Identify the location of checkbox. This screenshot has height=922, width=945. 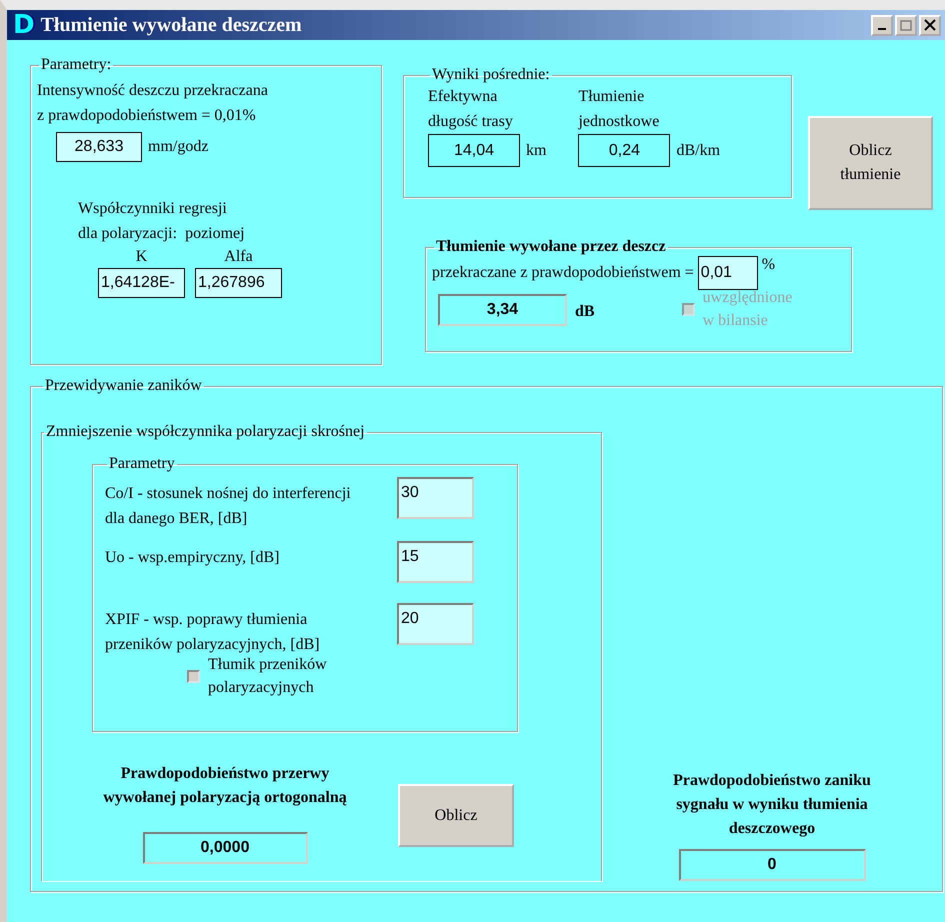
(193, 676).